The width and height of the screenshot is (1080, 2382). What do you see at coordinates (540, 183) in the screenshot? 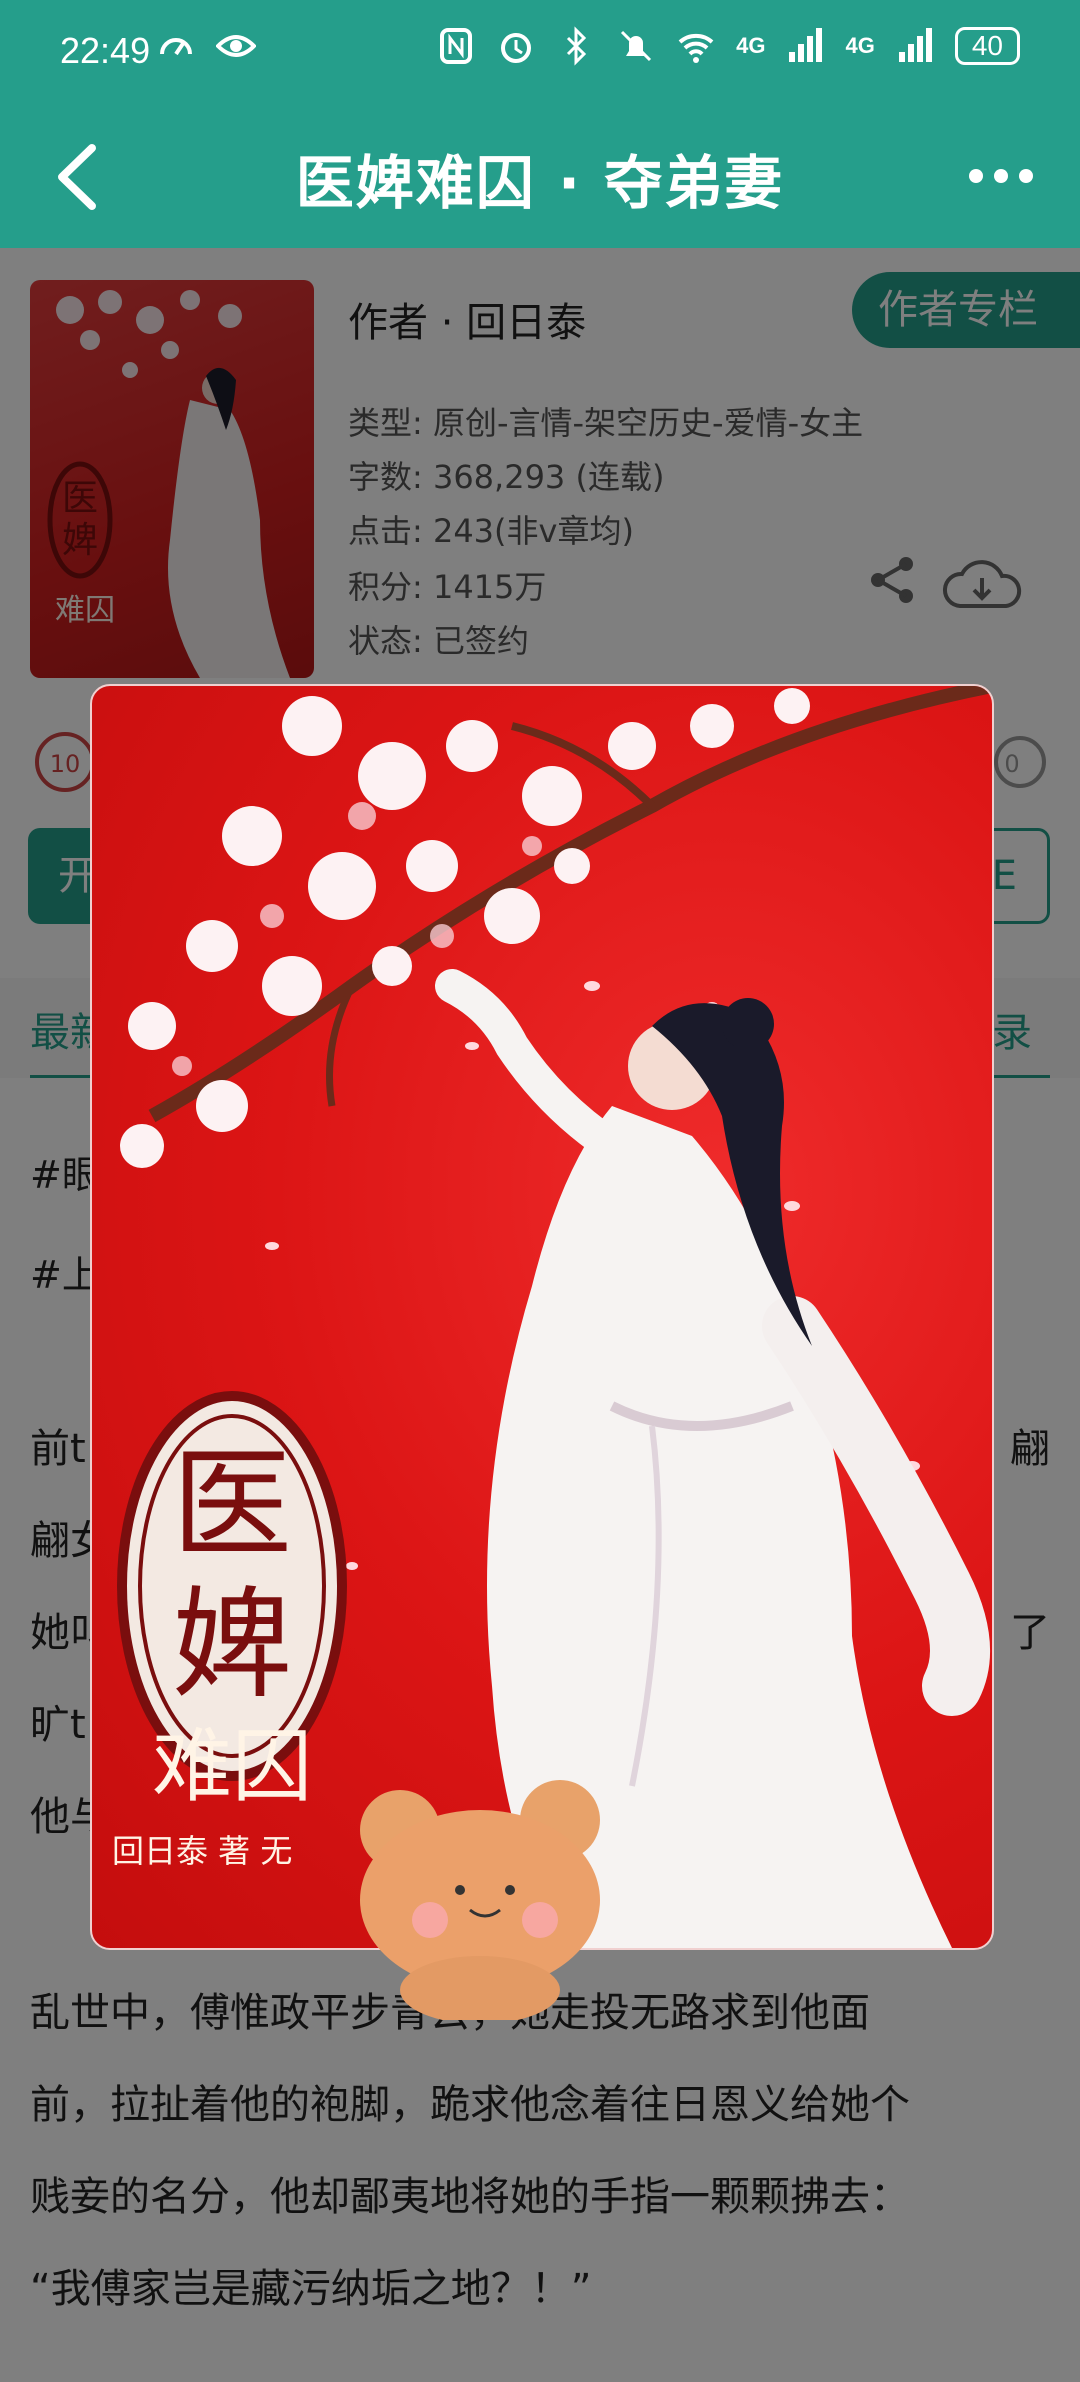
I see `page-title: 医婢难囚 · 夺弟妻` at bounding box center [540, 183].